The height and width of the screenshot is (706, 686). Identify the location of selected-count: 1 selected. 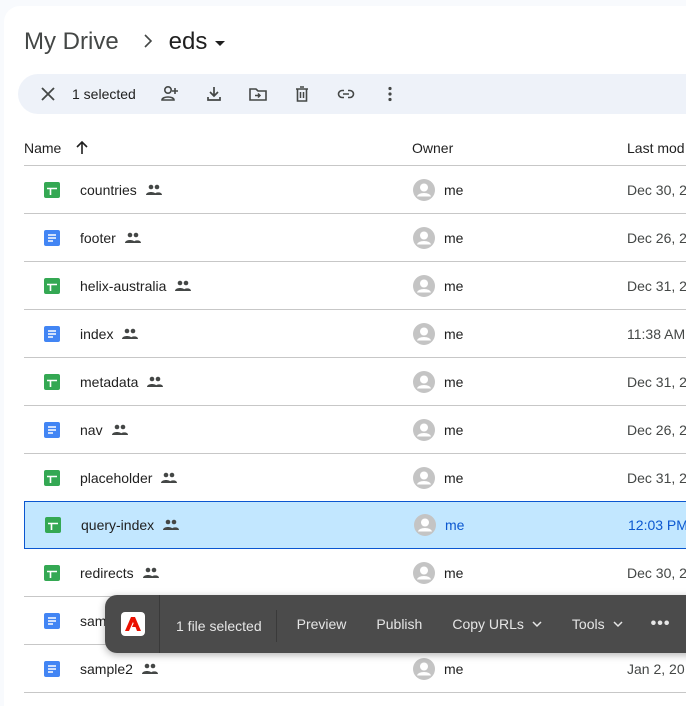
(104, 94).